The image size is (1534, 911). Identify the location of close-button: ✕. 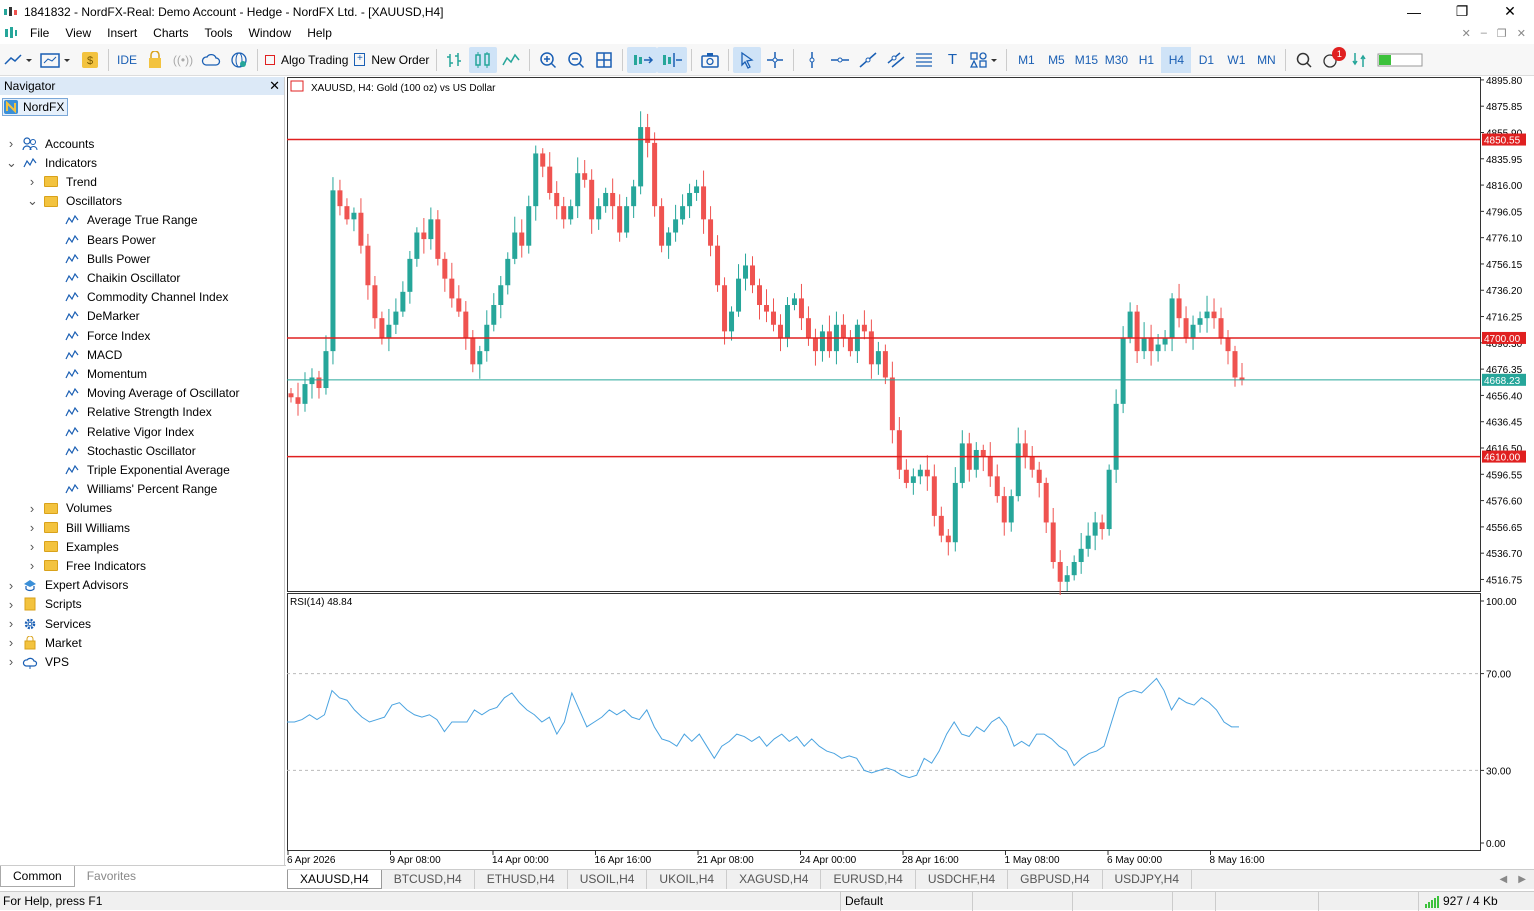
(1510, 11).